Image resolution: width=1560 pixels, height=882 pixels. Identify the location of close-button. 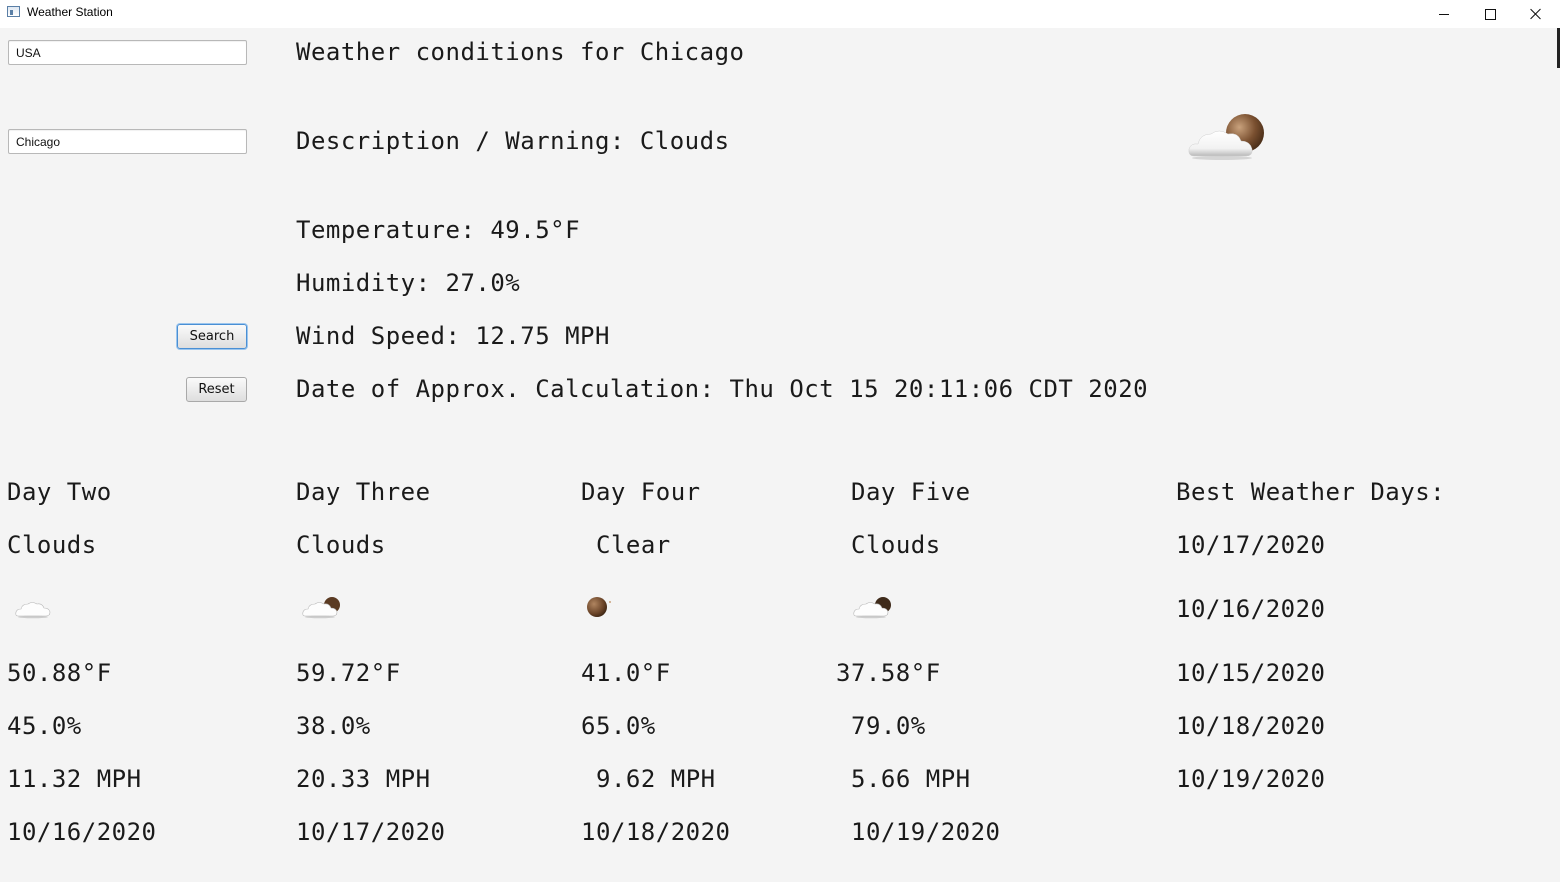
(1536, 14).